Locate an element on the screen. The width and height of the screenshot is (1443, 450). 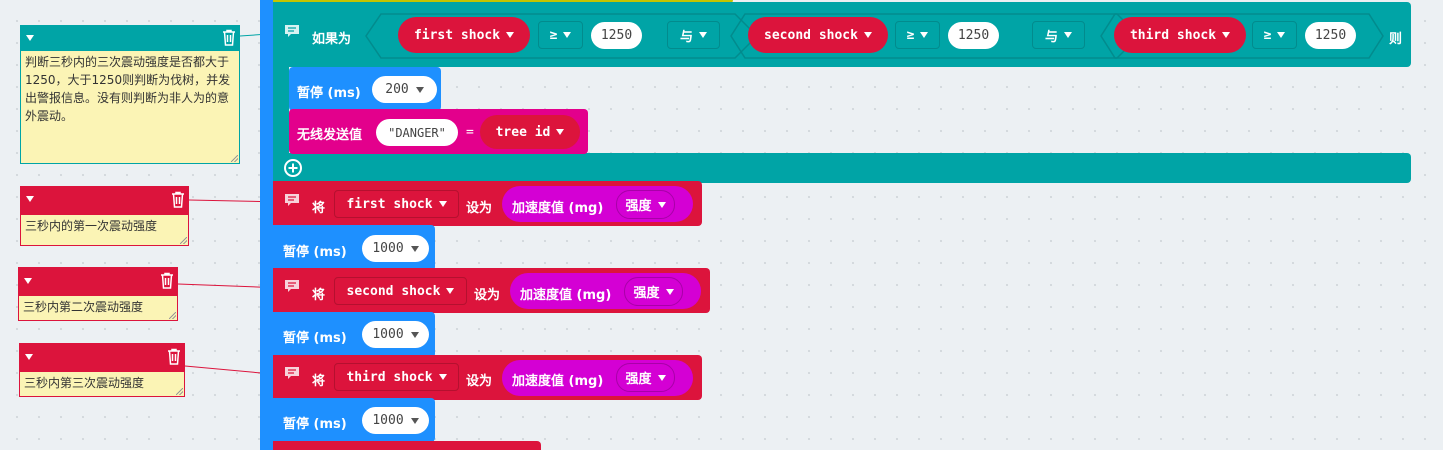
next-block-partial is located at coordinates (407, 445).